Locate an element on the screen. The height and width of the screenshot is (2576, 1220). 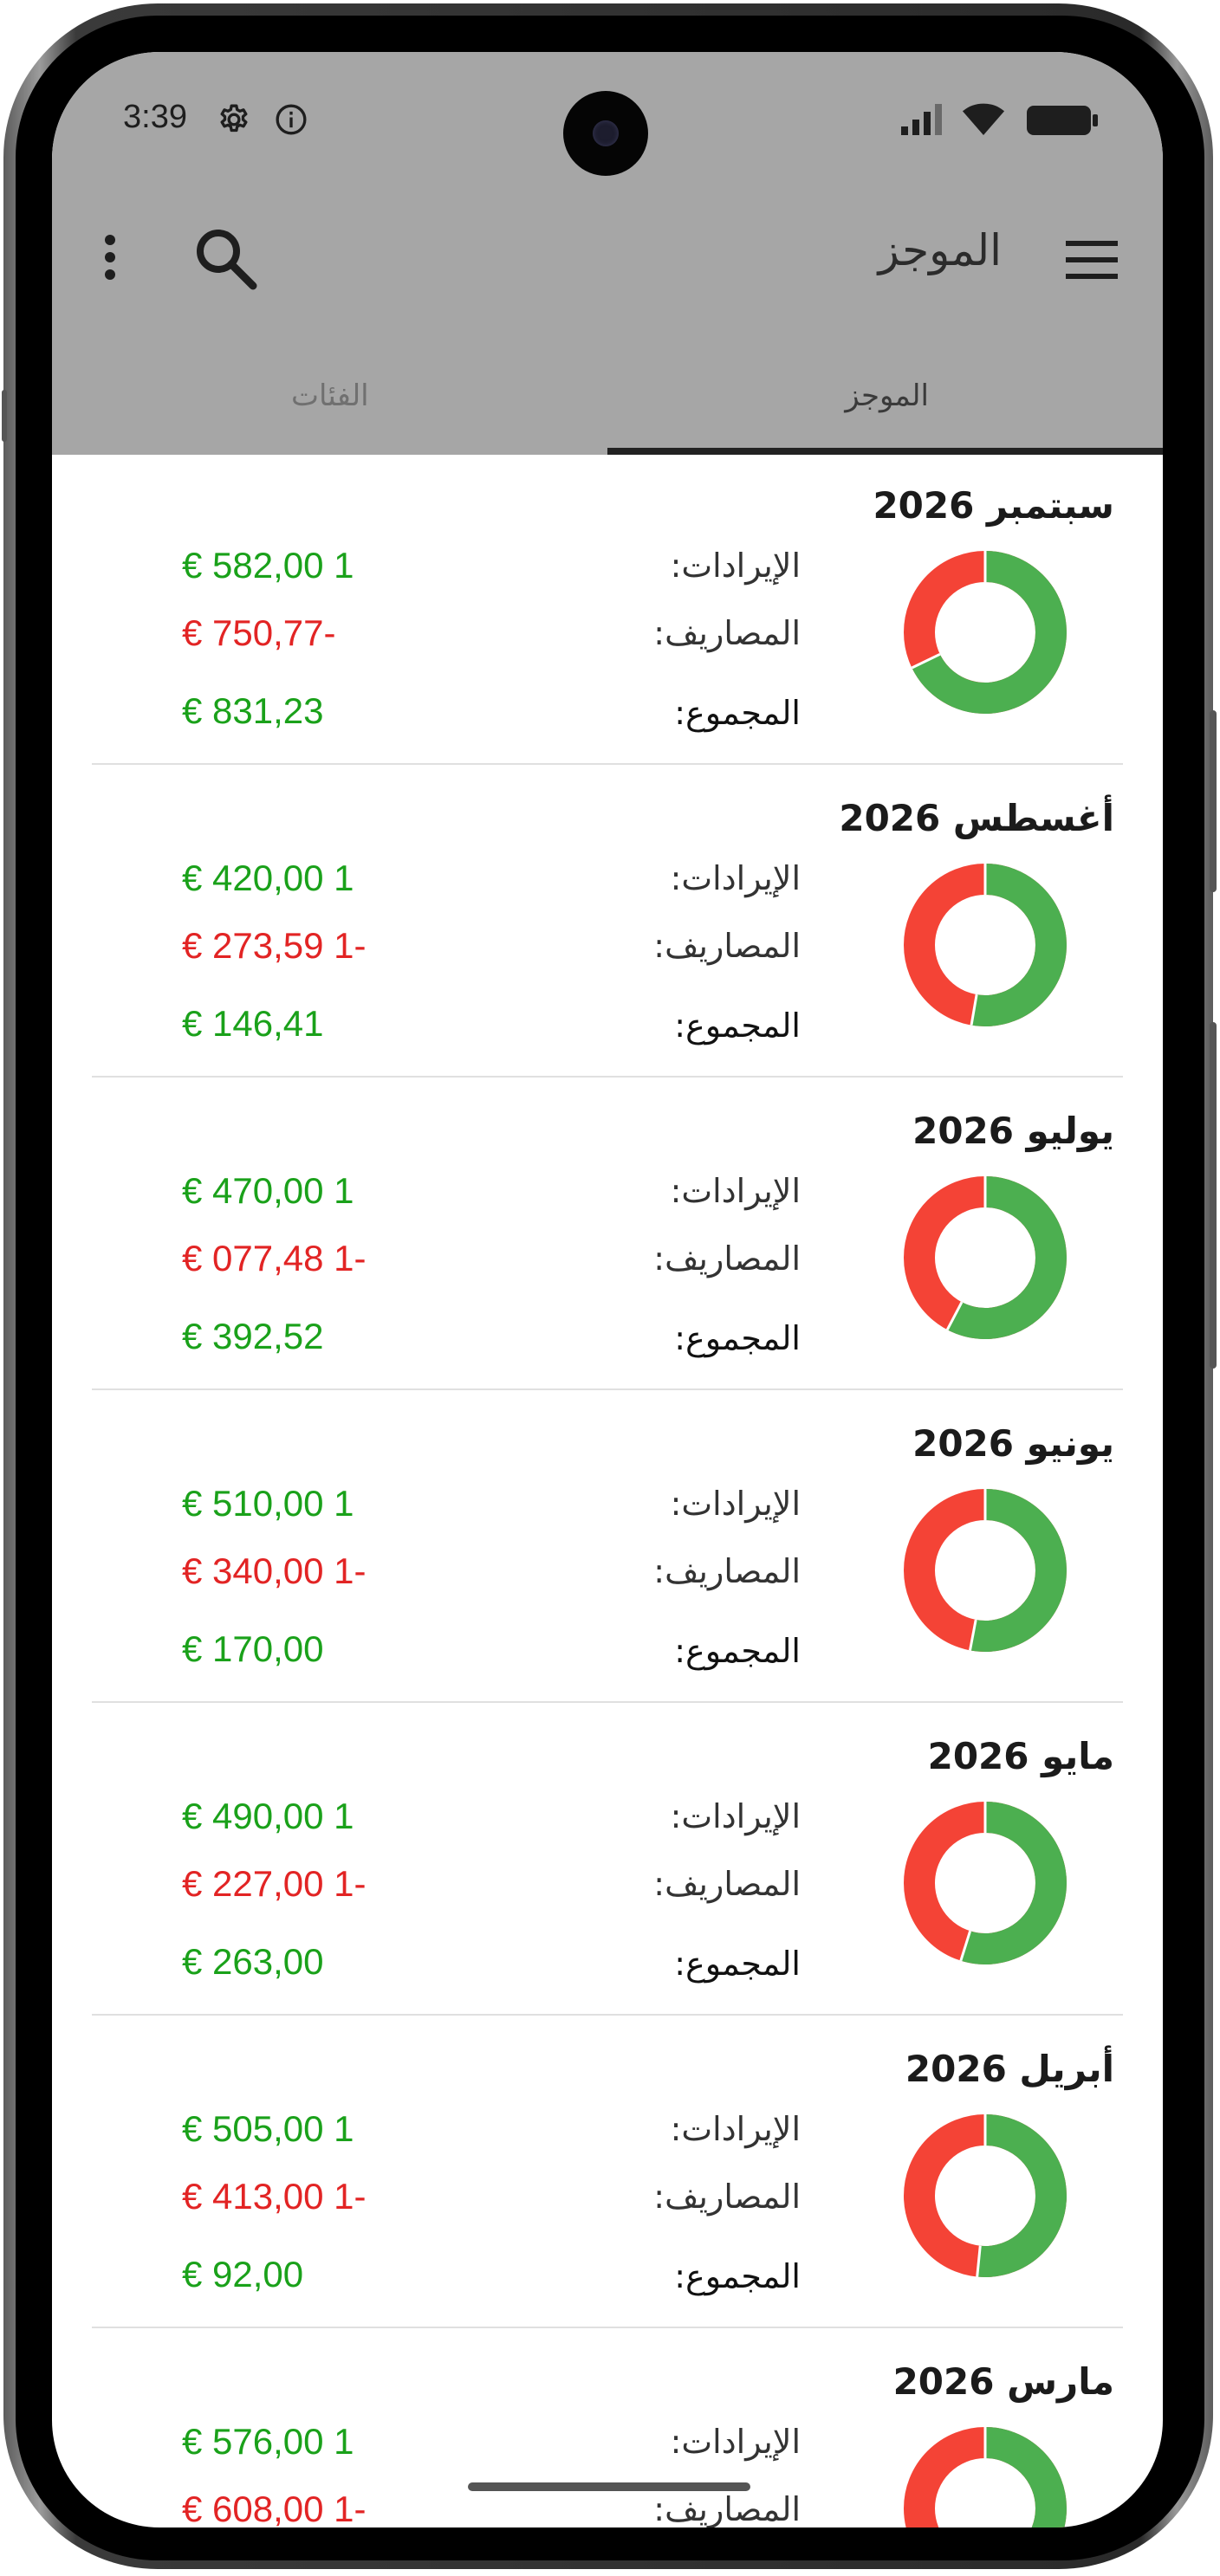
month-title: أبريل 2026 is located at coordinates (1009, 2069).